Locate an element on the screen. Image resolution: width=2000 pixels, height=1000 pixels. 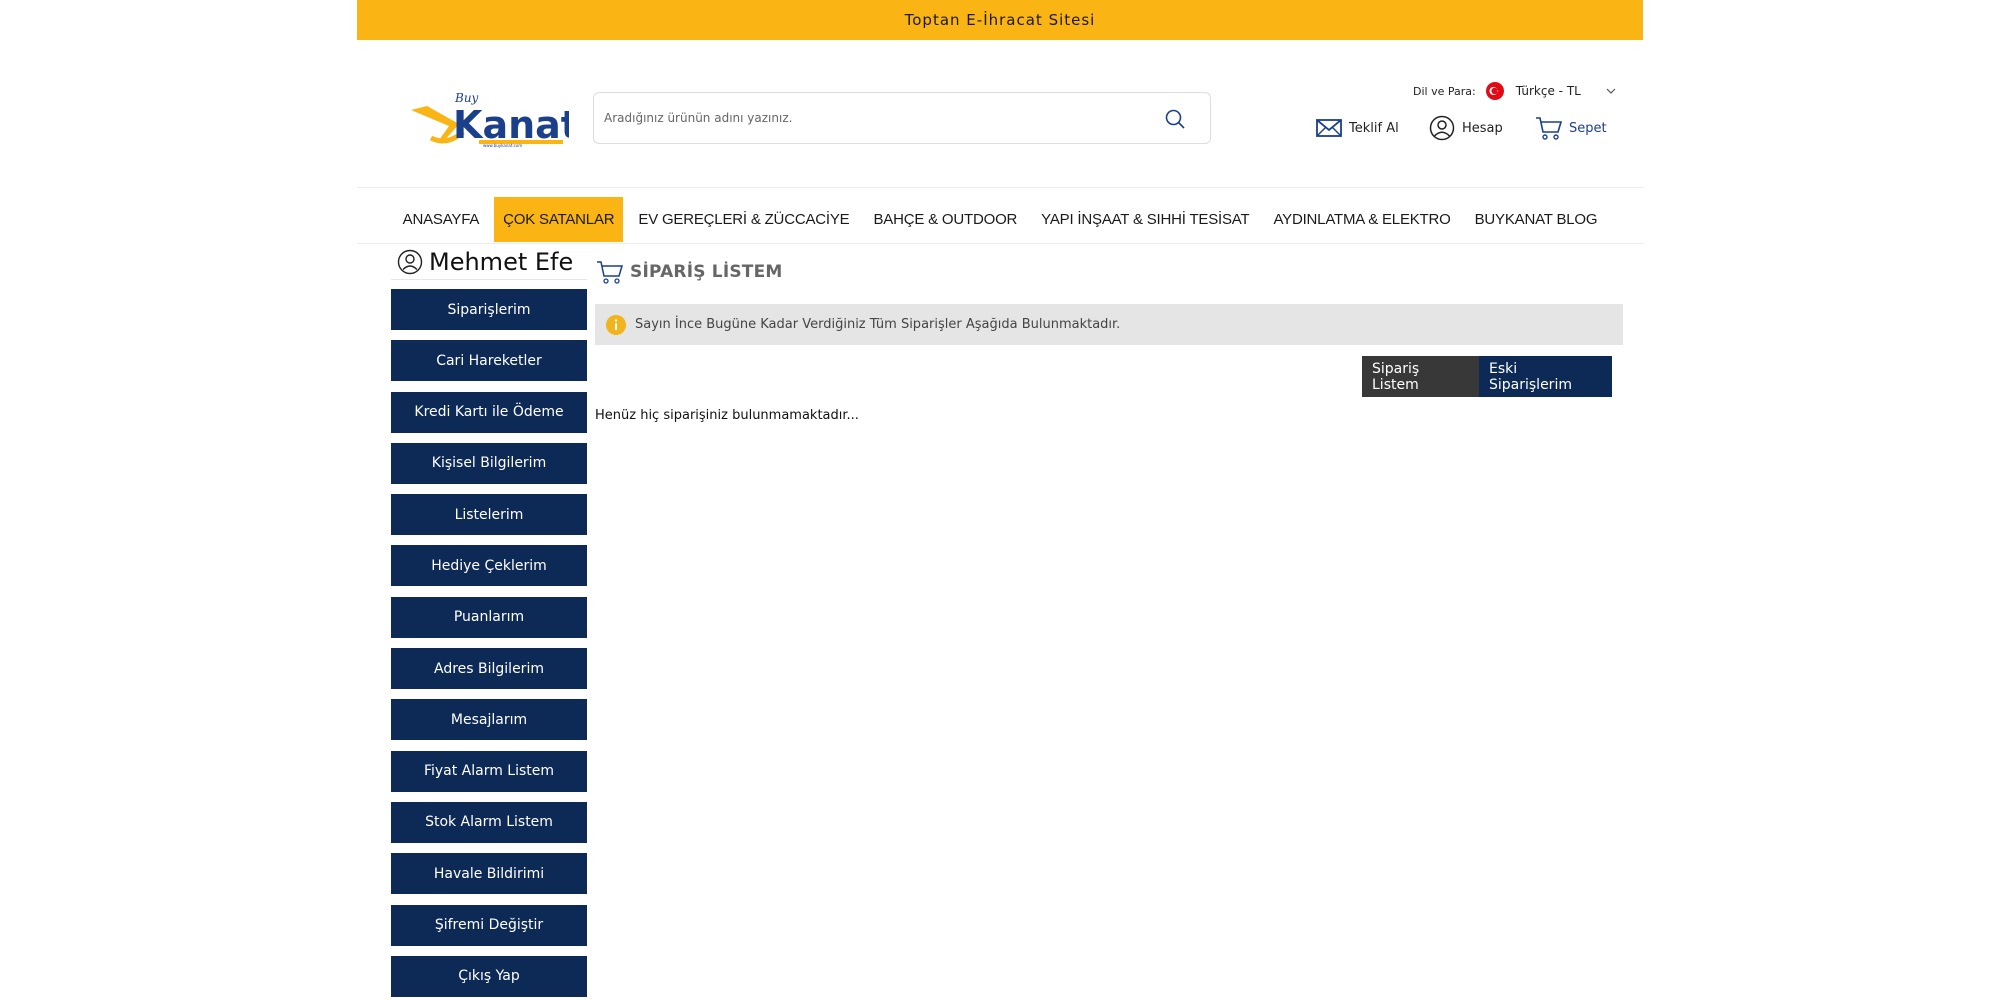
sidebar-item-credit-card-payment: Kredi Kartı ile Ödeme is located at coordinates (489, 412).